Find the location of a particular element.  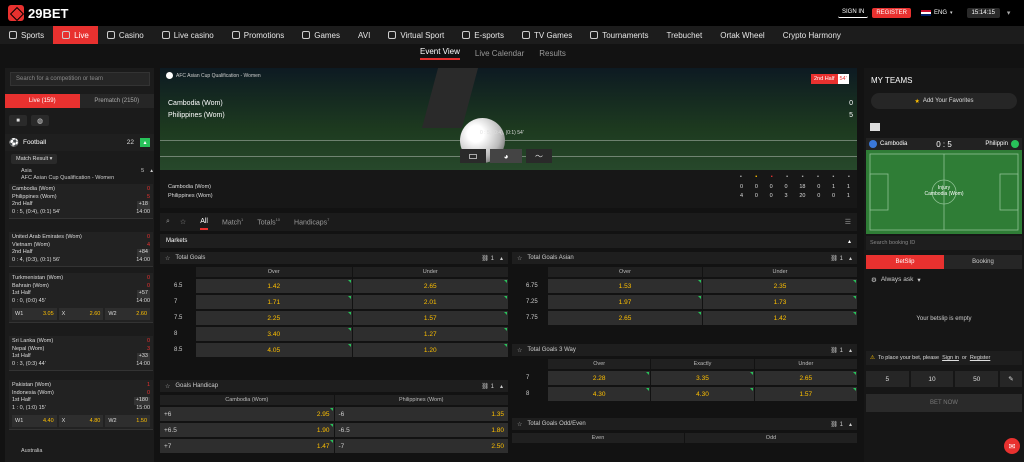

tab-live: Live (159) is located at coordinates (42, 101).